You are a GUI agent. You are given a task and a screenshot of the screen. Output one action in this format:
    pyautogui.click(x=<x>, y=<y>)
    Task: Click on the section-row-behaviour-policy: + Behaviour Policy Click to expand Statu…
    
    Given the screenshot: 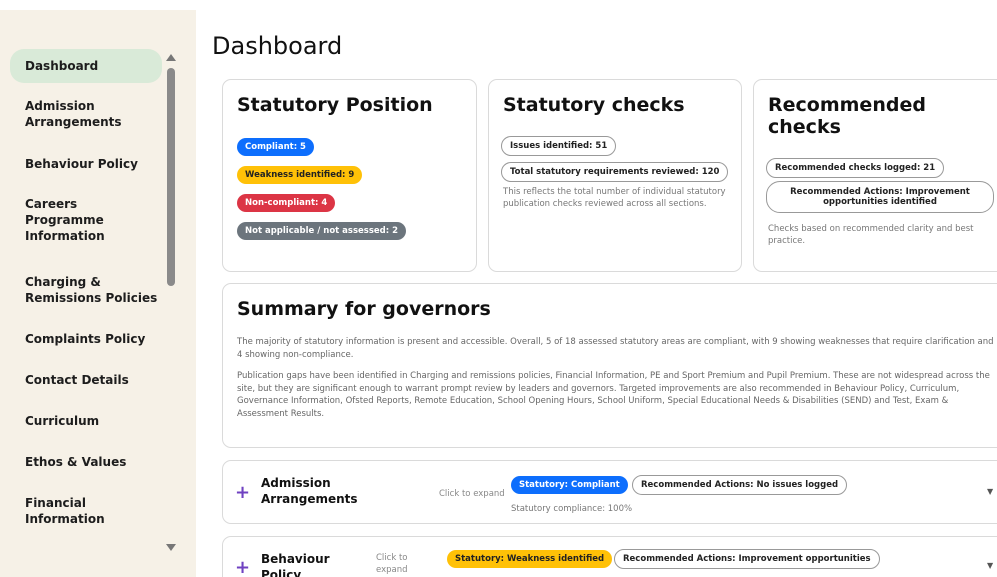 What is the action you would take?
    pyautogui.click(x=609, y=556)
    